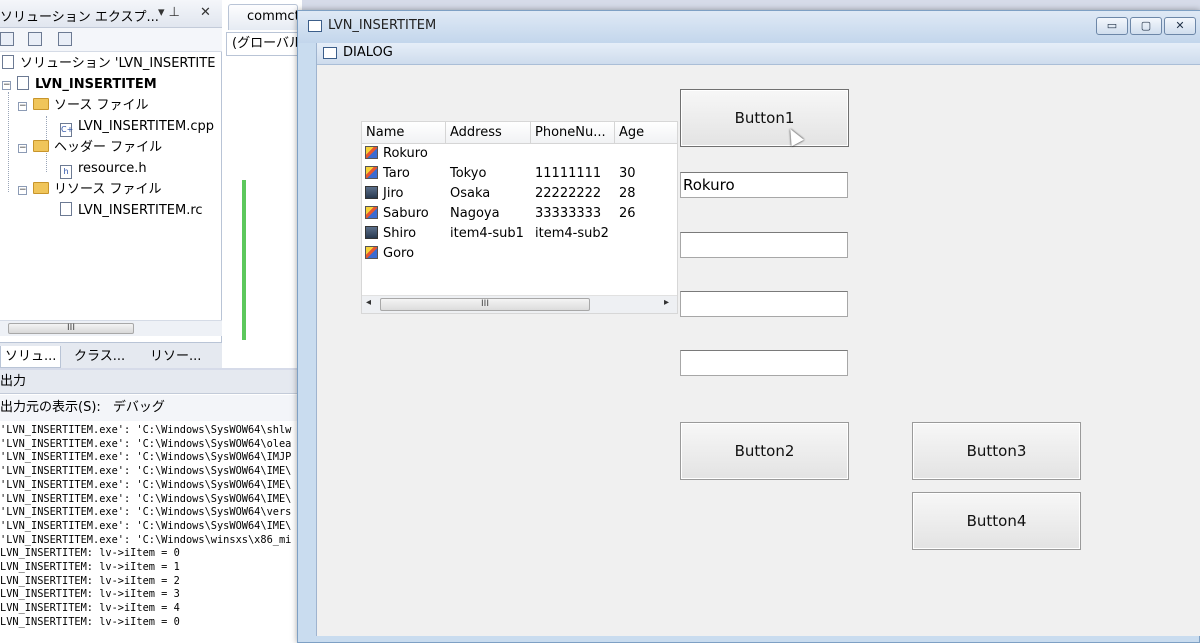  I want to click on edit-field-1: Rokuro, so click(764, 185).